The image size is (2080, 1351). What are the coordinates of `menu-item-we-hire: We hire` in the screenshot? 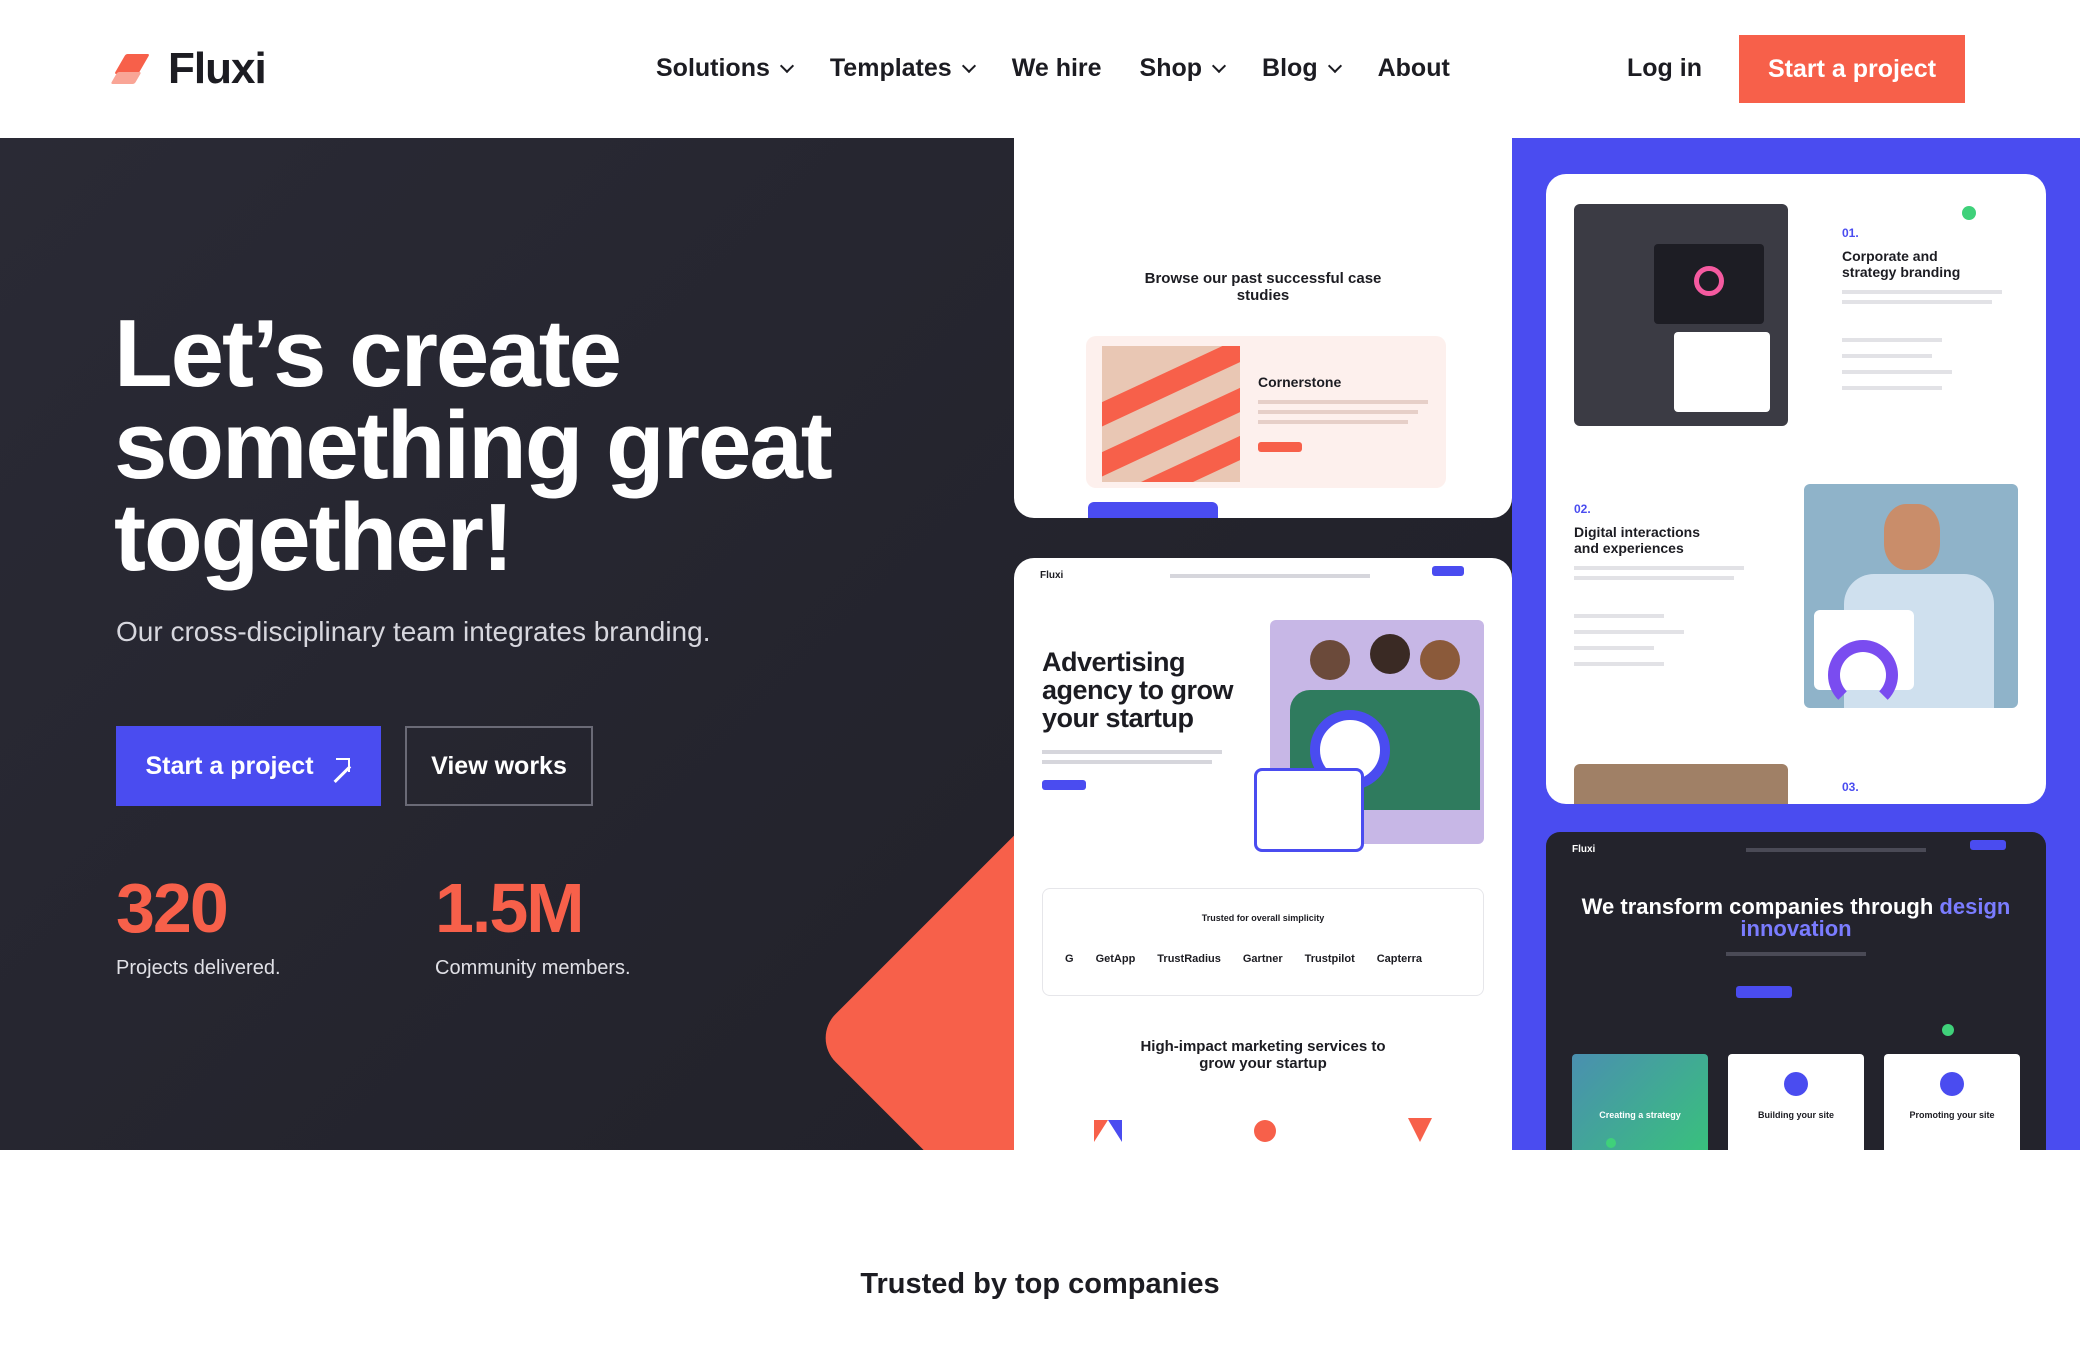 It's located at (1057, 68).